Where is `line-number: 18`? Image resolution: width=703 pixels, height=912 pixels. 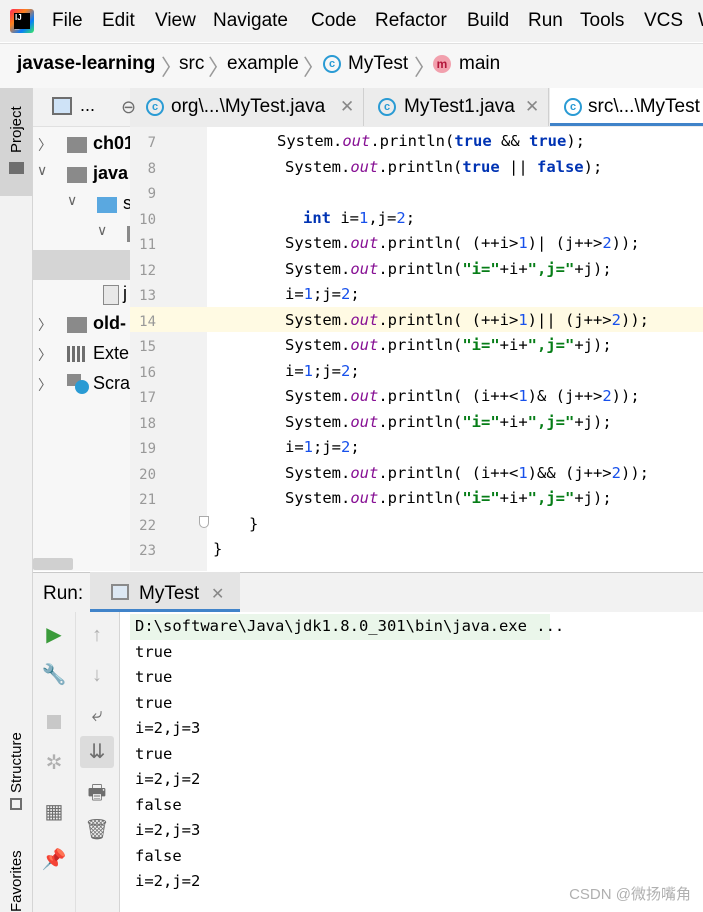
line-number: 18 is located at coordinates (147, 423).